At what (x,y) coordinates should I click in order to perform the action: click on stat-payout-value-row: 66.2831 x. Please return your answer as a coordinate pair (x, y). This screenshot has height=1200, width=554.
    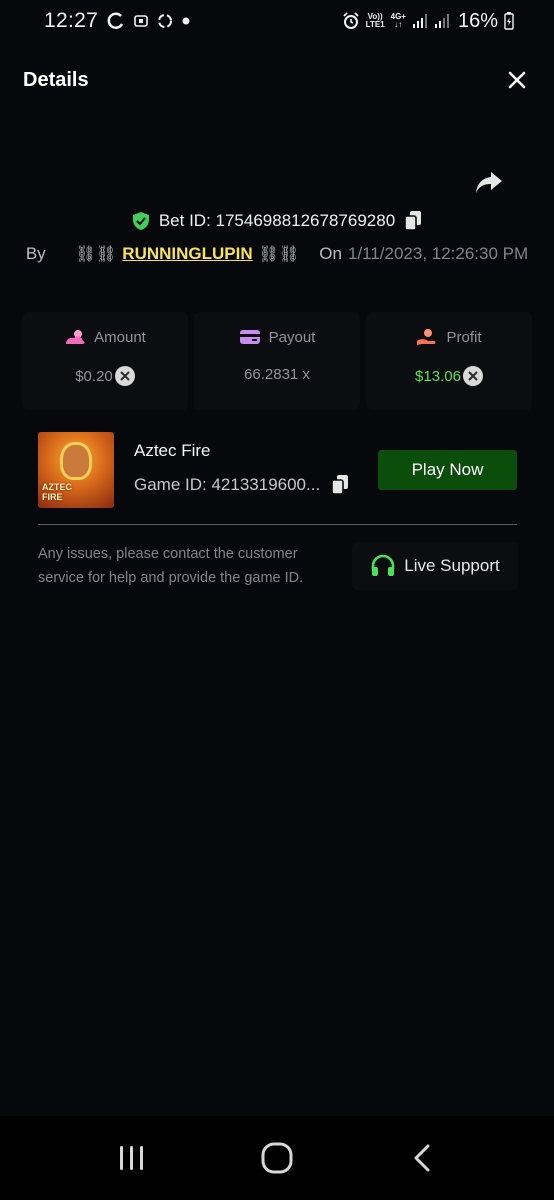
    Looking at the image, I should click on (277, 374).